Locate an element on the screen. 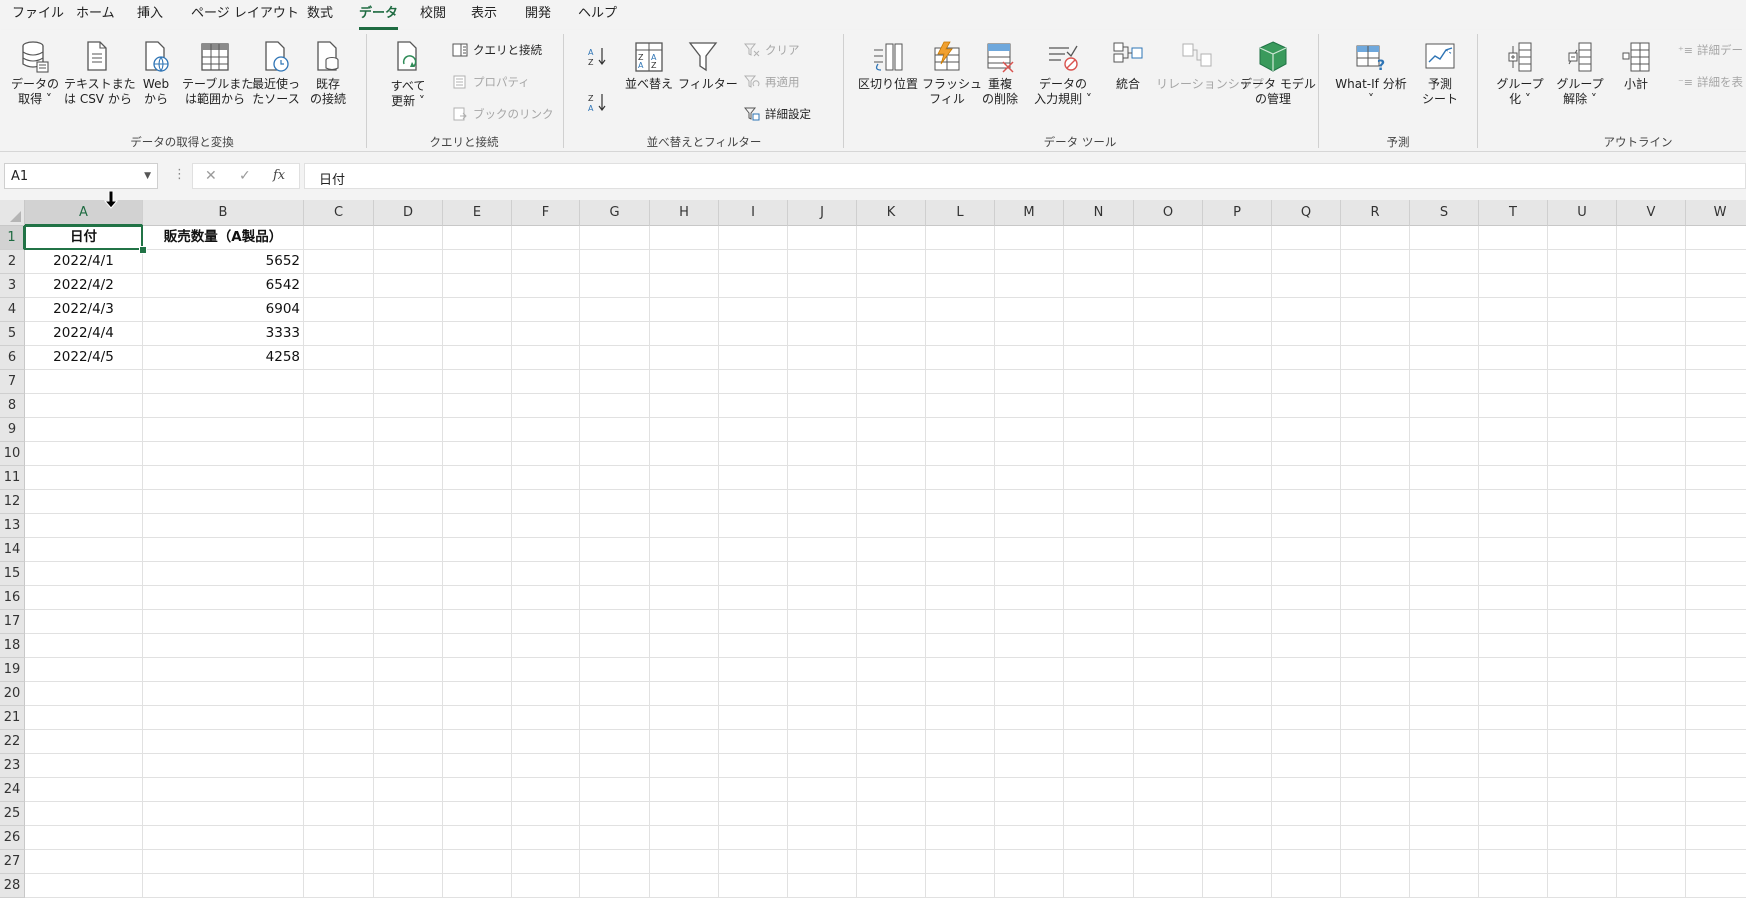 This screenshot has width=1746, height=898. cell-t16 is located at coordinates (1513, 598).